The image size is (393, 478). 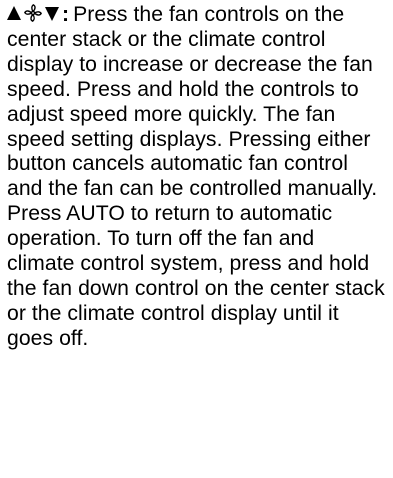 I want to click on fan-control-heading: :, so click(x=40, y=14).